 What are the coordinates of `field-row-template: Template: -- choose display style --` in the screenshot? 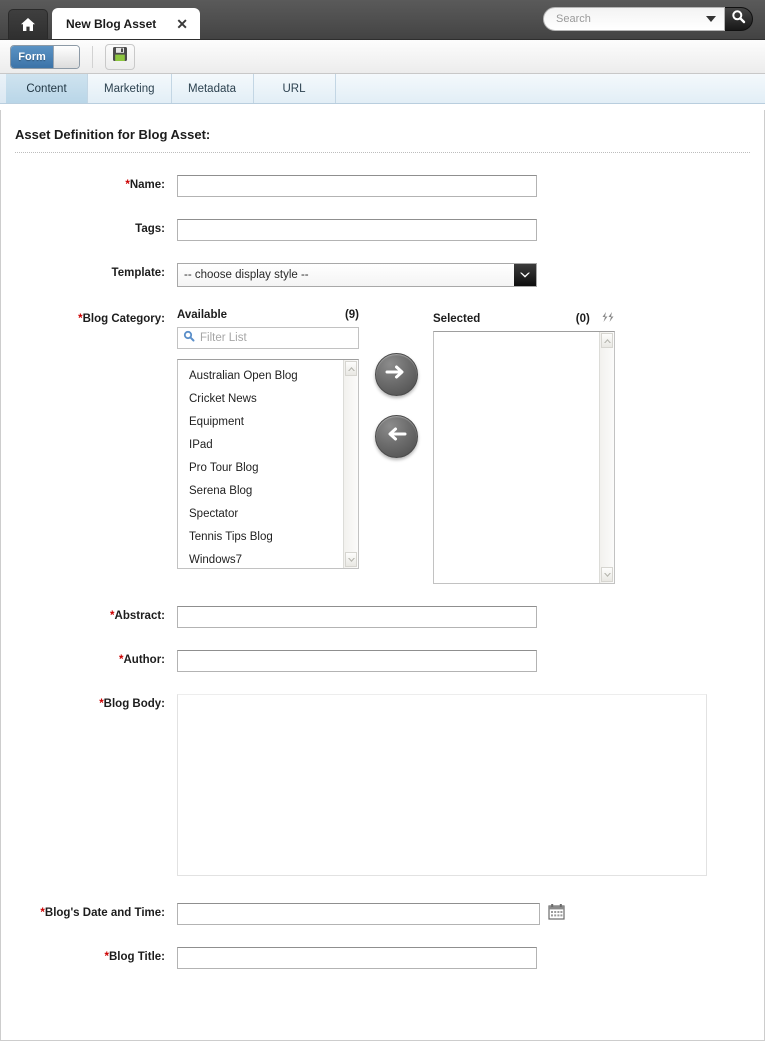 It's located at (382, 275).